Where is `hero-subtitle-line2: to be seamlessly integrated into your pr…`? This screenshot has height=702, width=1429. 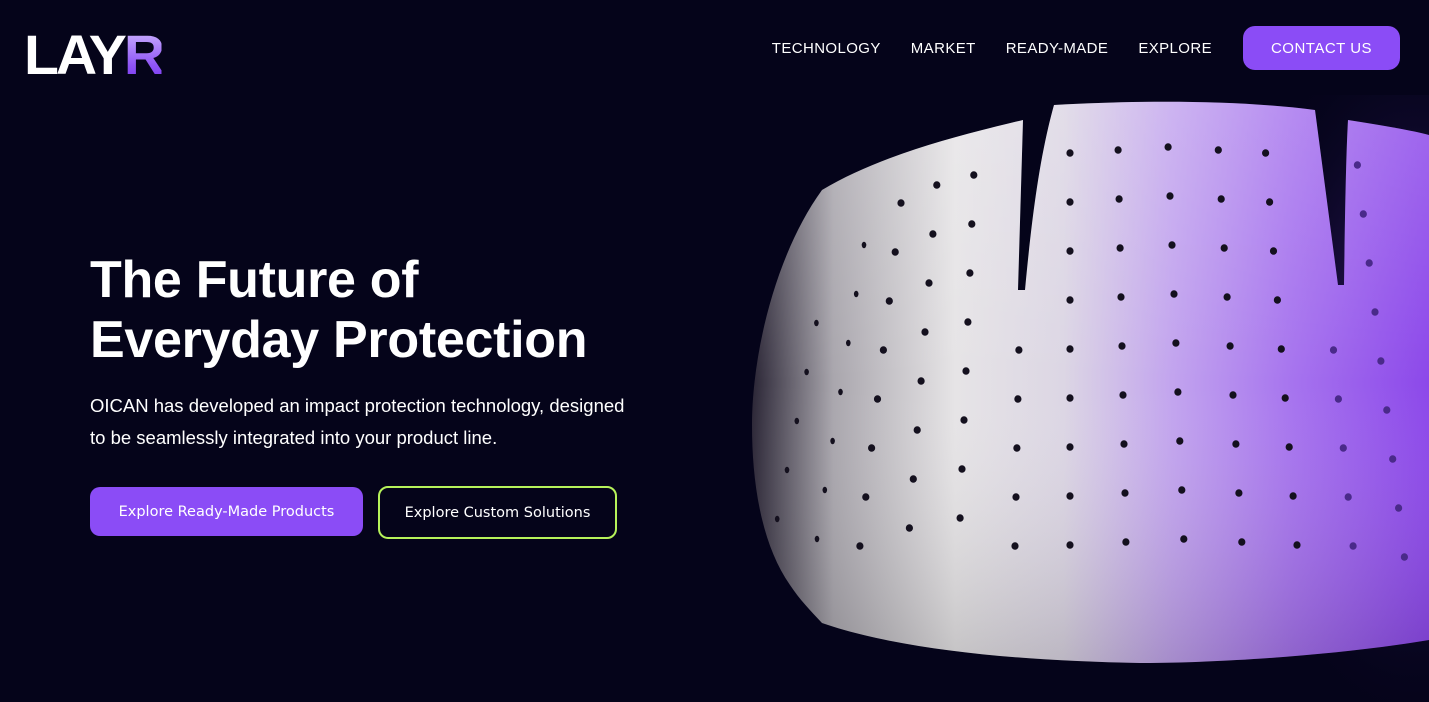 hero-subtitle-line2: to be seamlessly integrated into your pr… is located at coordinates (294, 437).